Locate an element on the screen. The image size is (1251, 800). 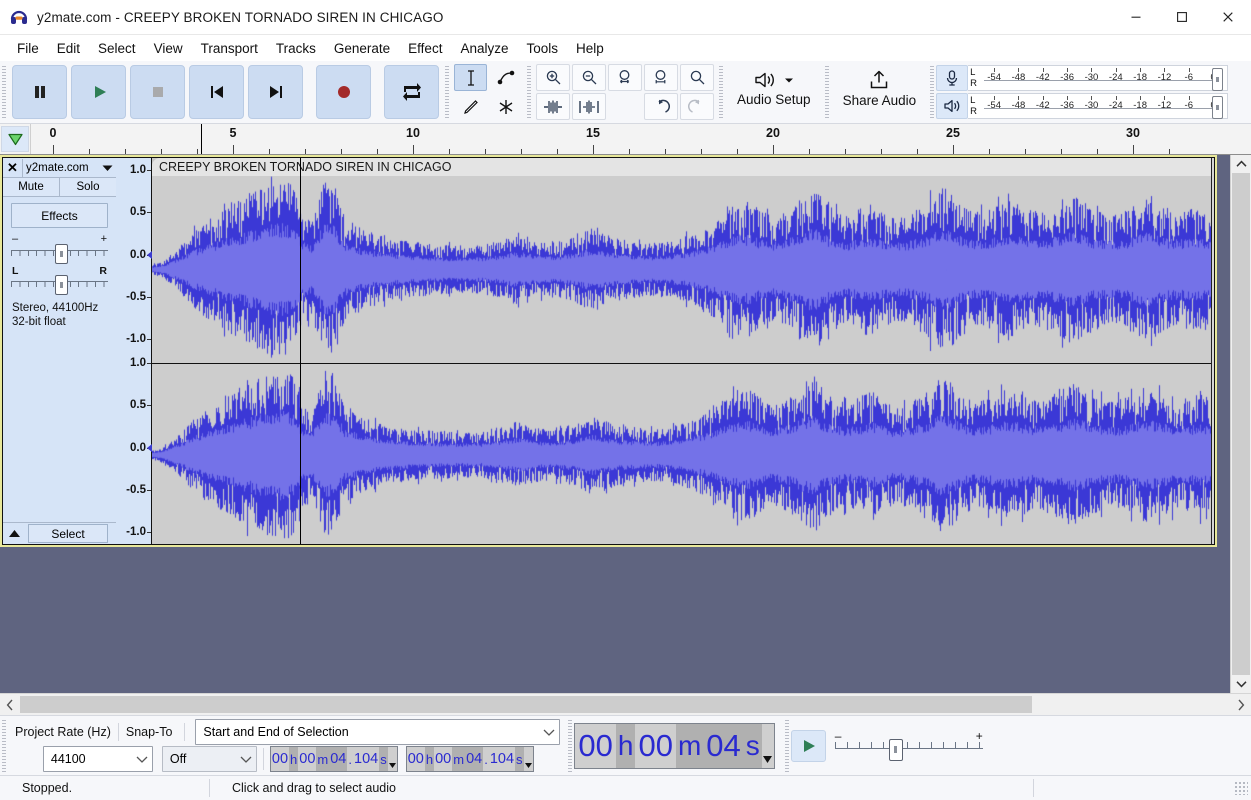
start-milliseconds: 104 is located at coordinates (366, 759).